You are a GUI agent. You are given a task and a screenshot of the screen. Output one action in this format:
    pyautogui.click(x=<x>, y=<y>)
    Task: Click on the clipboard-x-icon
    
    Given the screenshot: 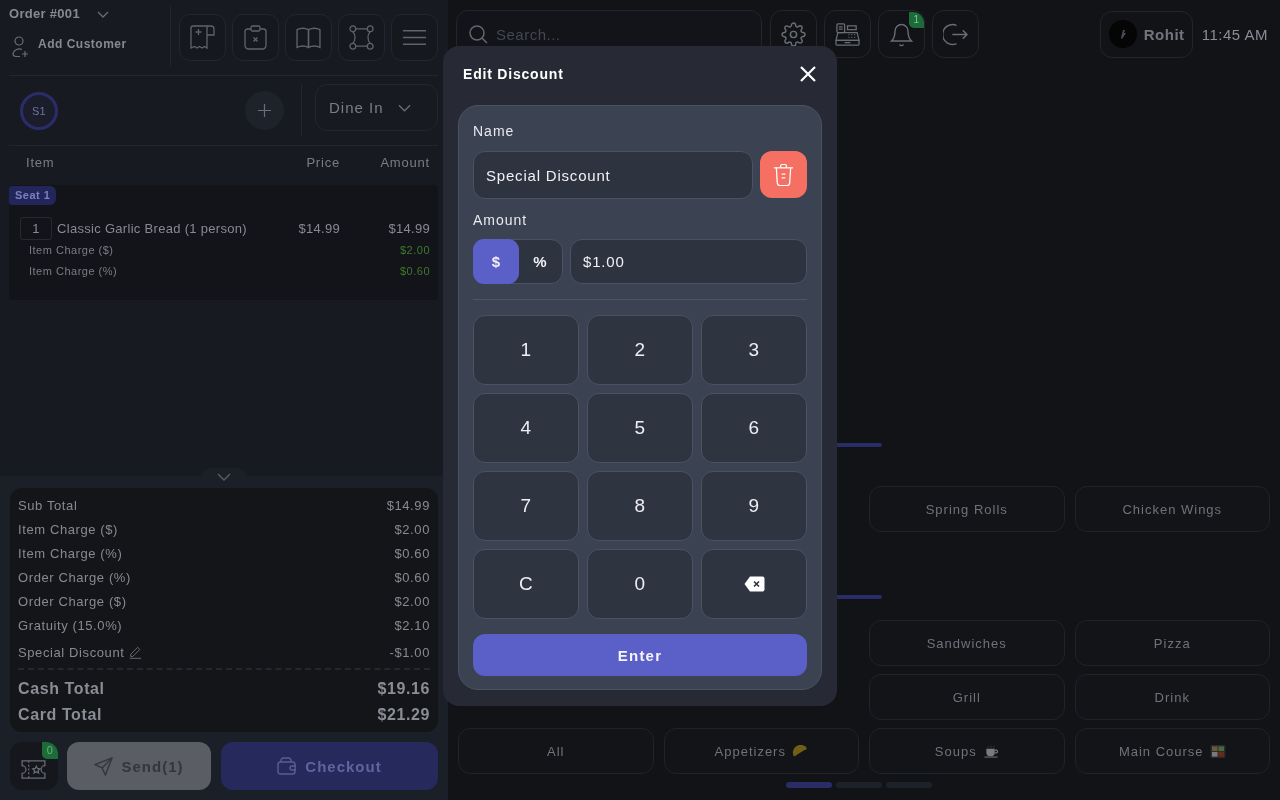 What is the action you would take?
    pyautogui.click(x=255, y=37)
    